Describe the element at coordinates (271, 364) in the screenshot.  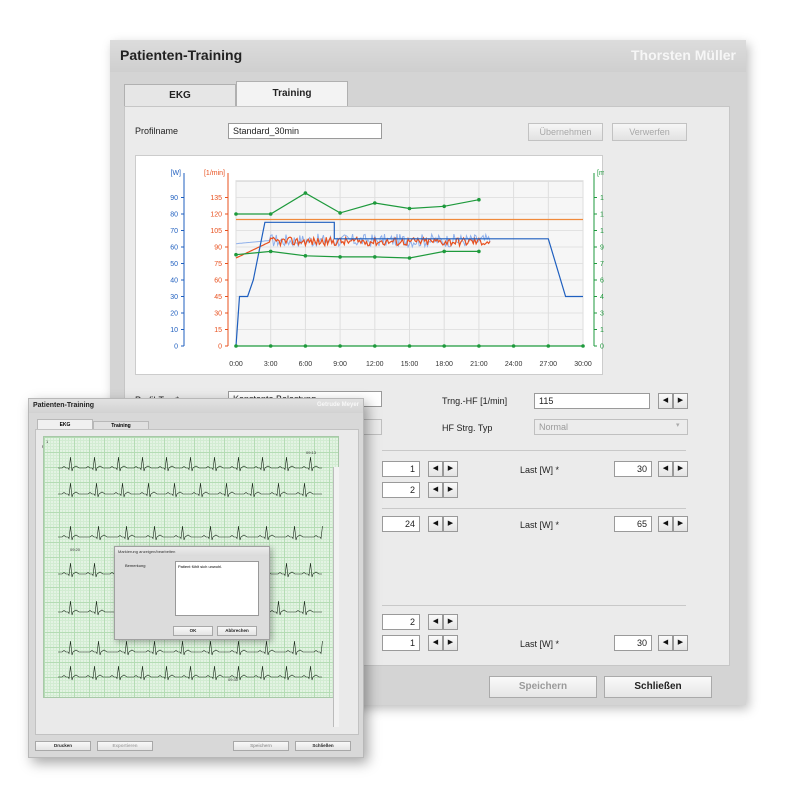
I see `x-tick-label: 3:00` at that location.